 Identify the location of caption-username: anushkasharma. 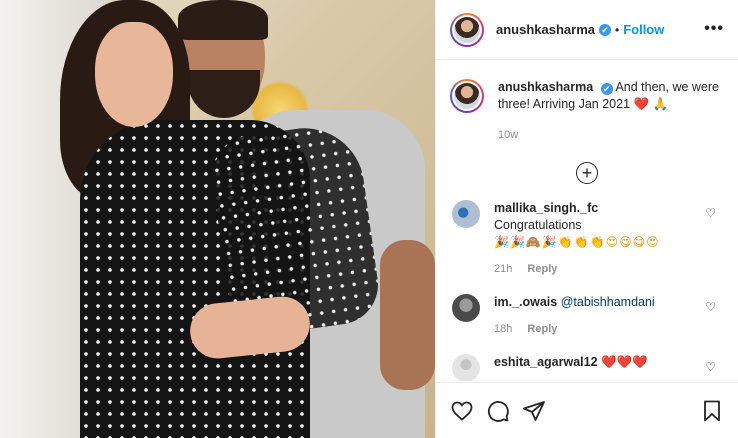
(545, 87).